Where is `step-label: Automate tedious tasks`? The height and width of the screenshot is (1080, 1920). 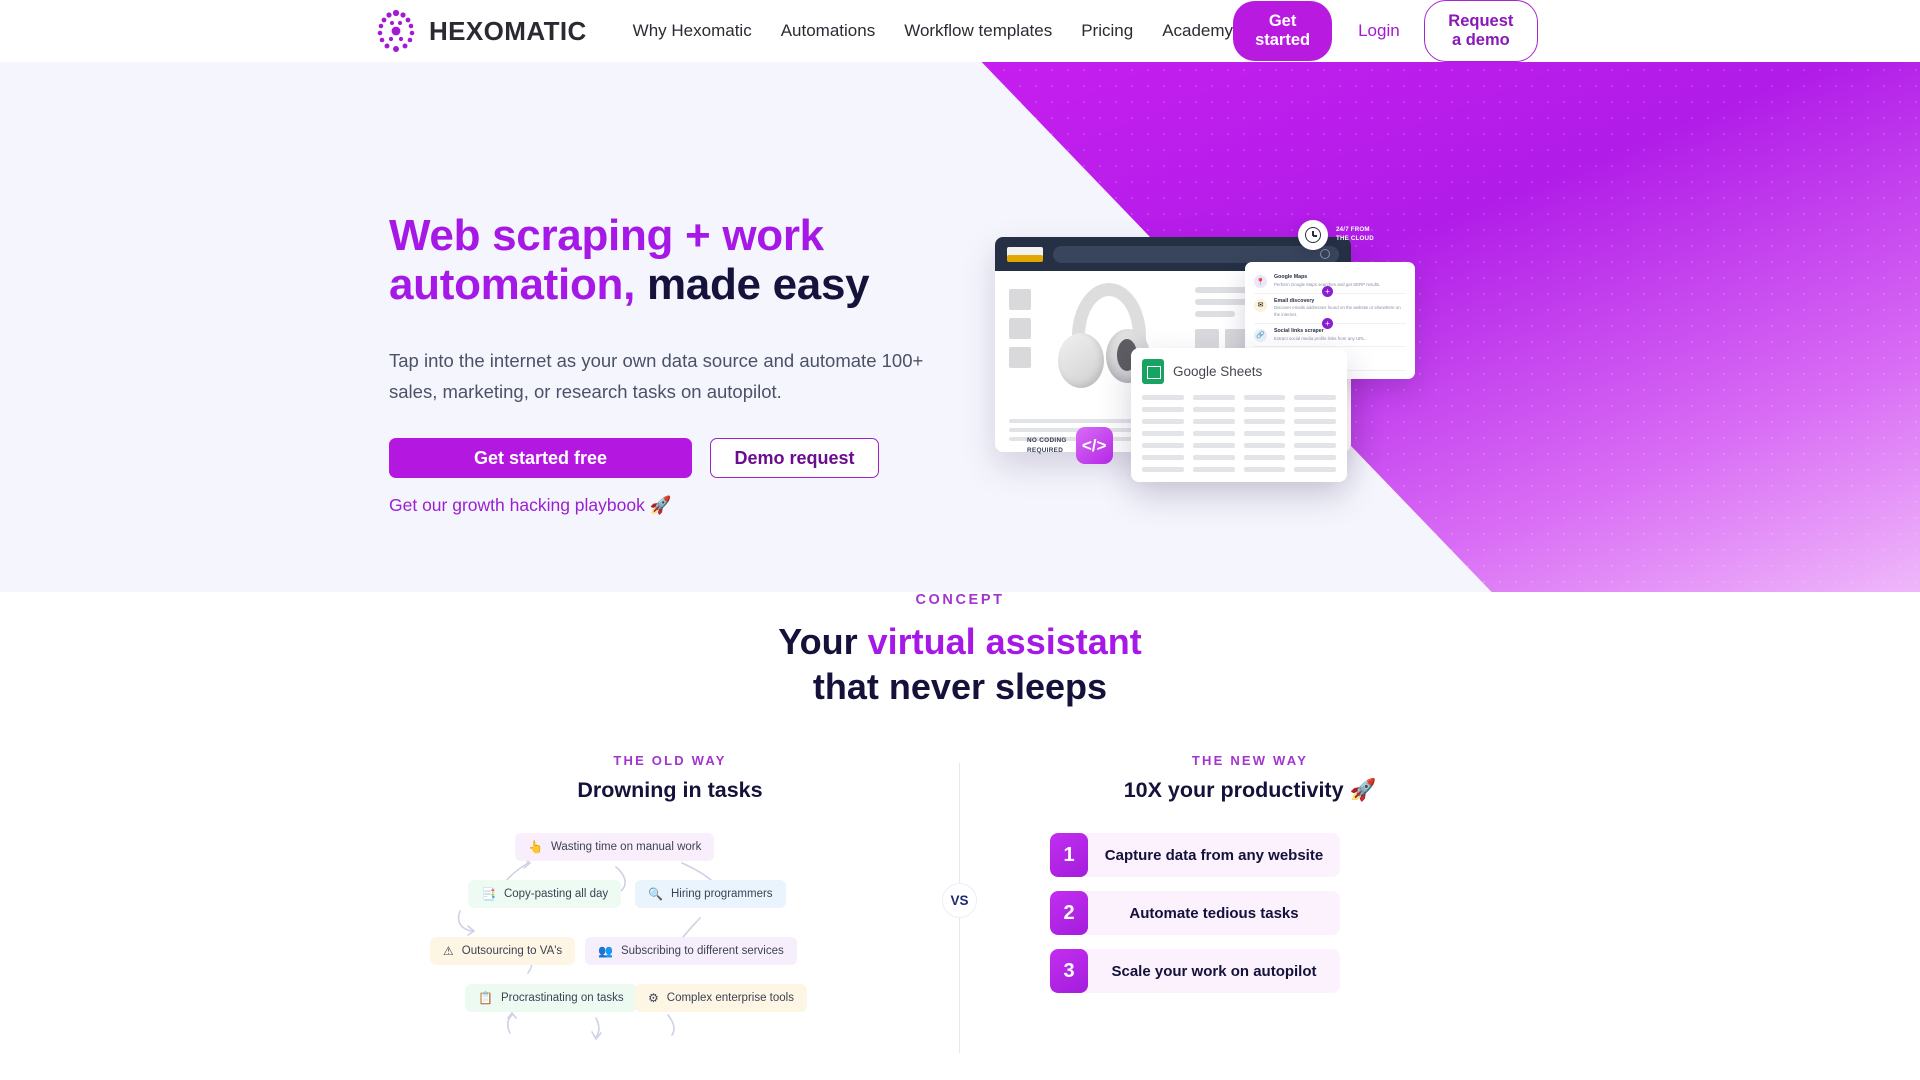
step-label: Automate tedious tasks is located at coordinates (1214, 913).